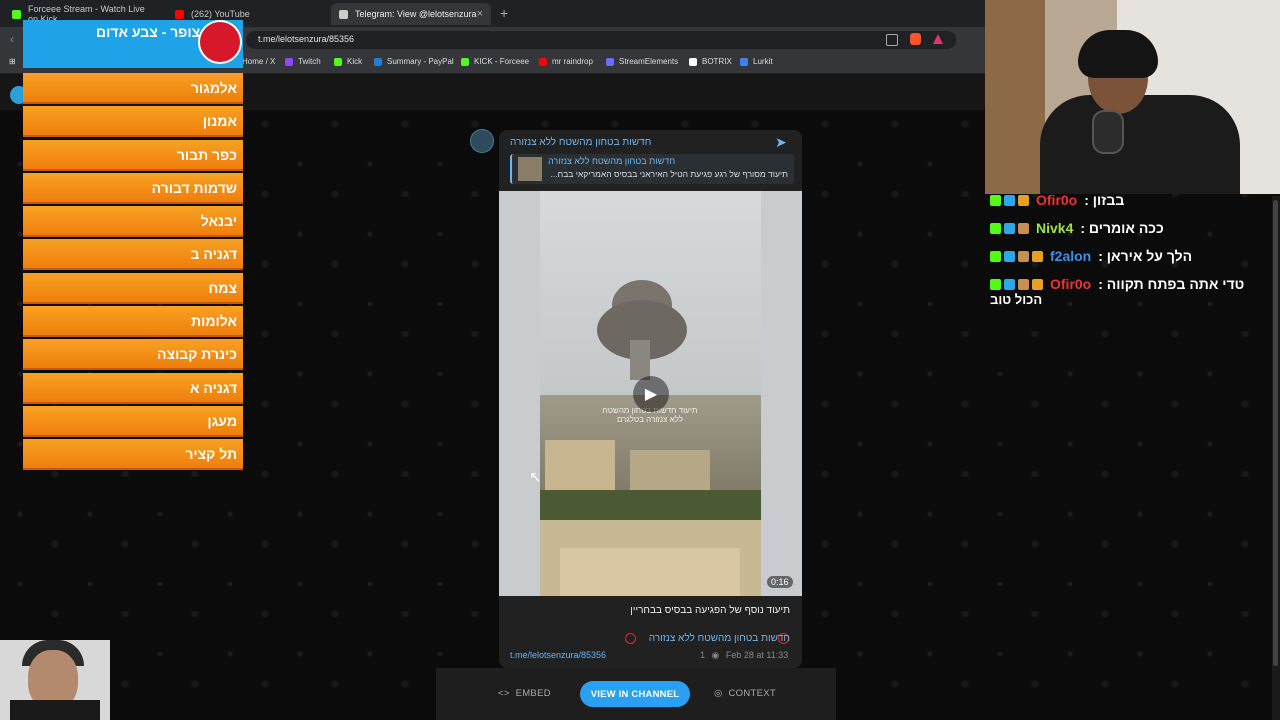 The height and width of the screenshot is (720, 1280). Describe the element at coordinates (1104, 200) in the screenshot. I see `chat-text: : בבזון` at that location.